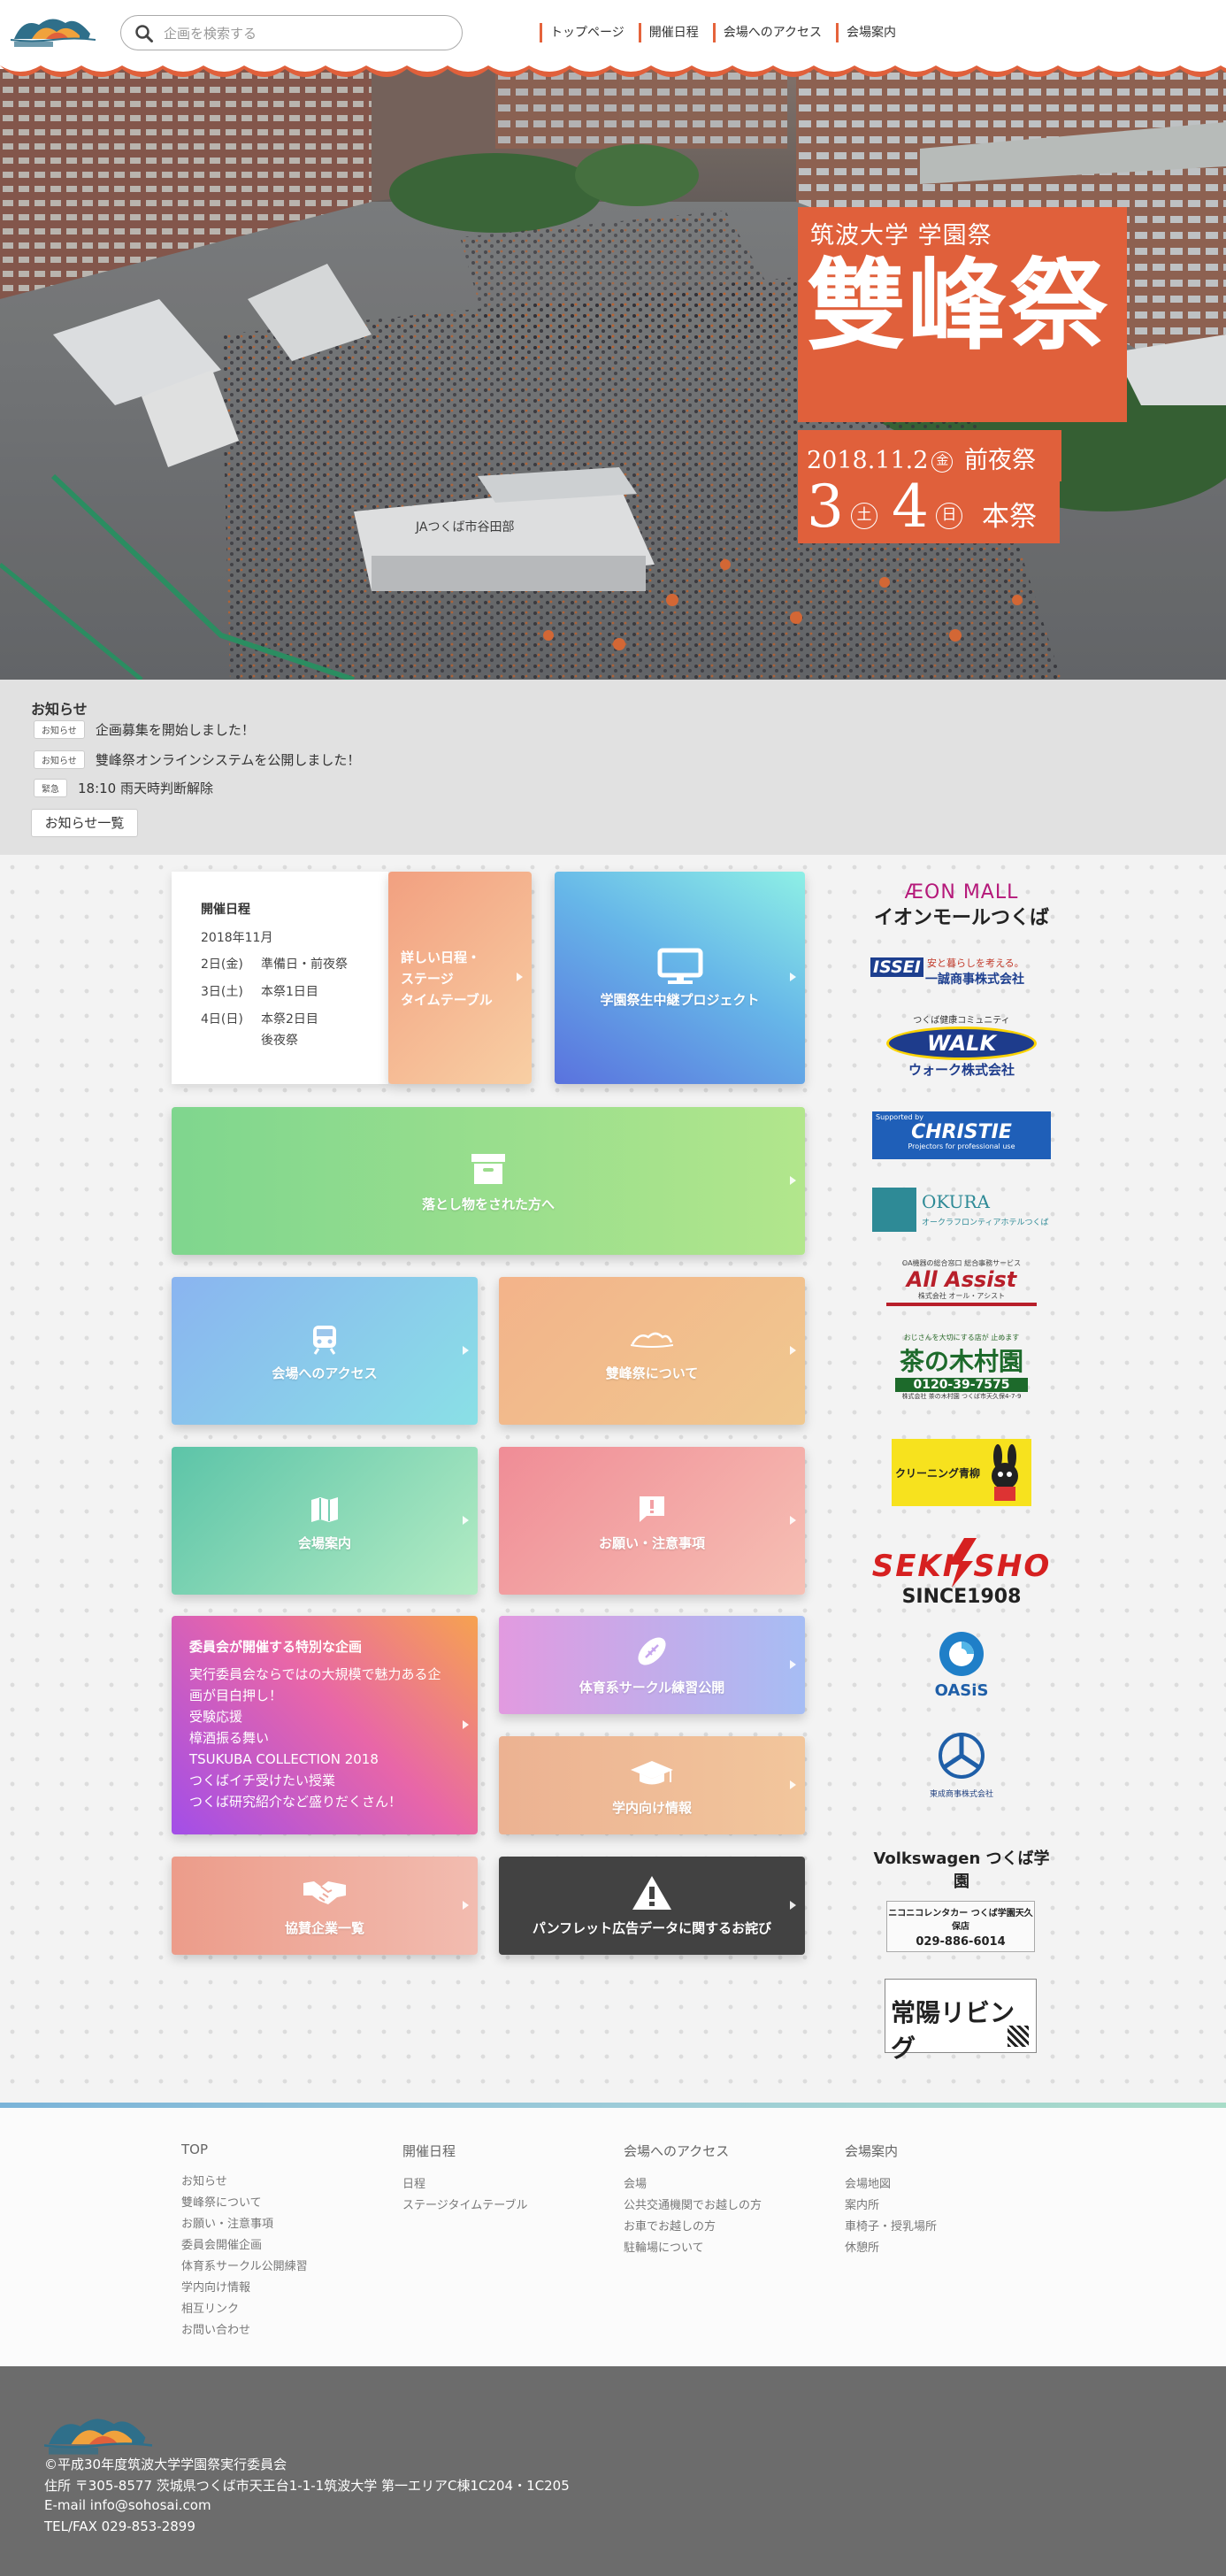 This screenshot has height=2576, width=1226. What do you see at coordinates (911, 507) in the screenshot?
I see `main-day-4: 4` at bounding box center [911, 507].